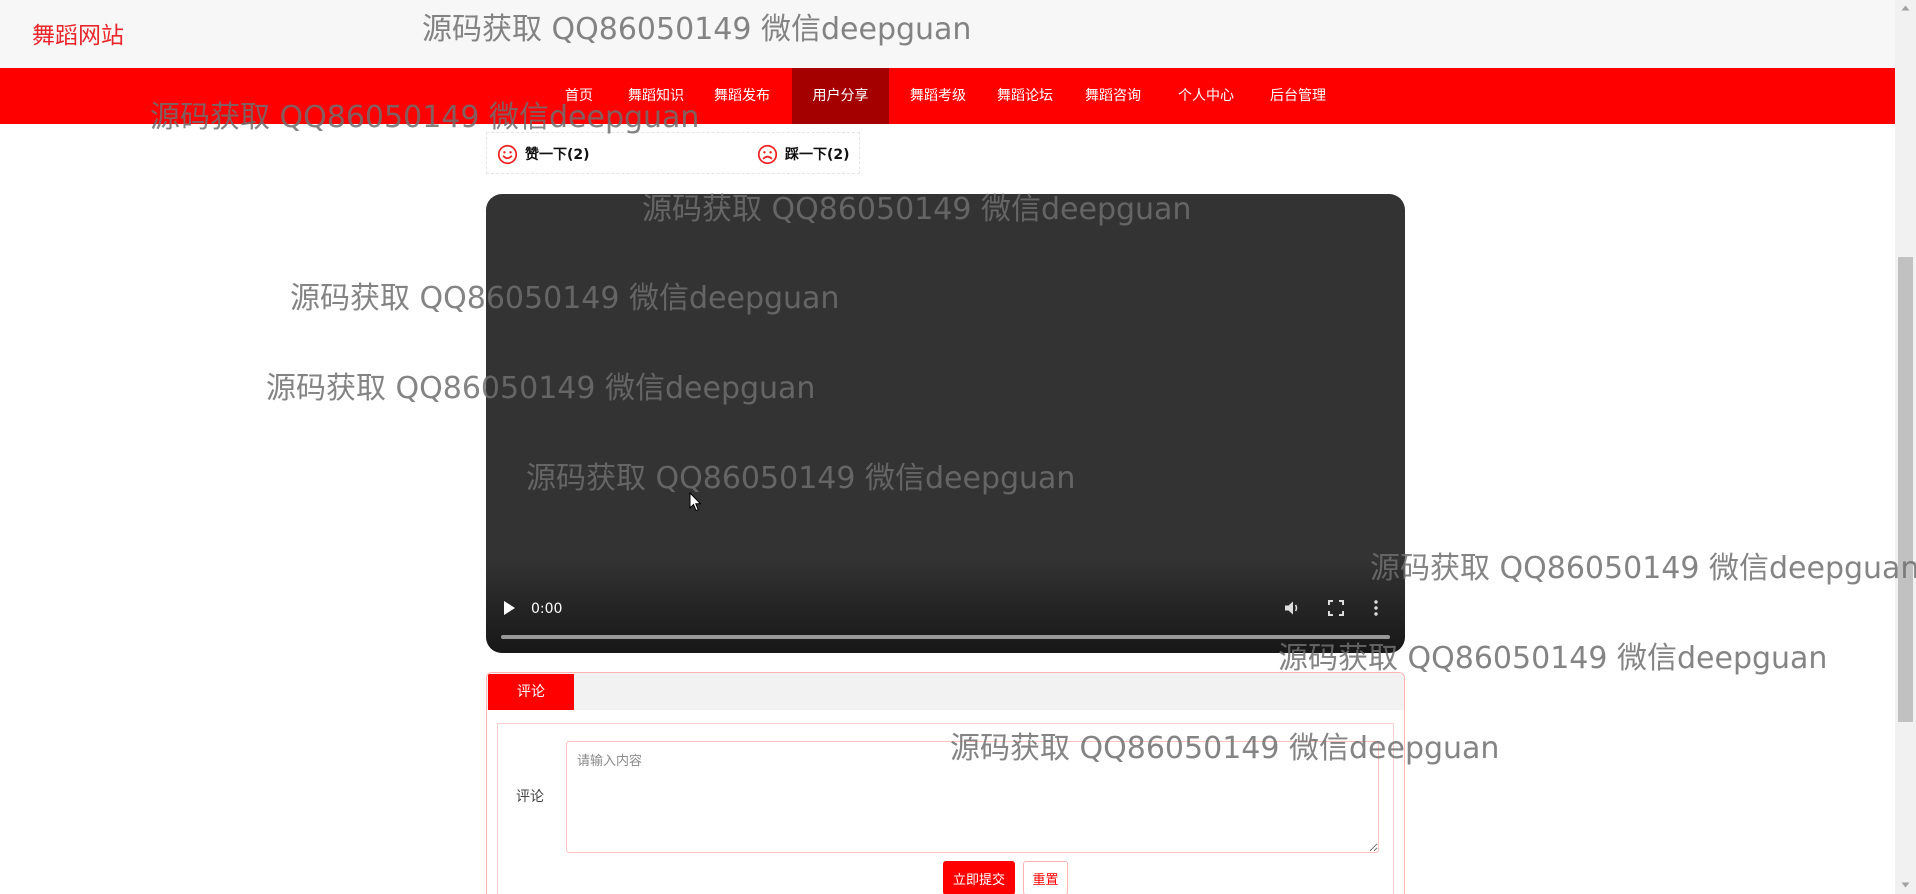 This screenshot has height=894, width=1916. I want to click on nav-item-dance-knowledge: 舞蹈知识, so click(656, 96).